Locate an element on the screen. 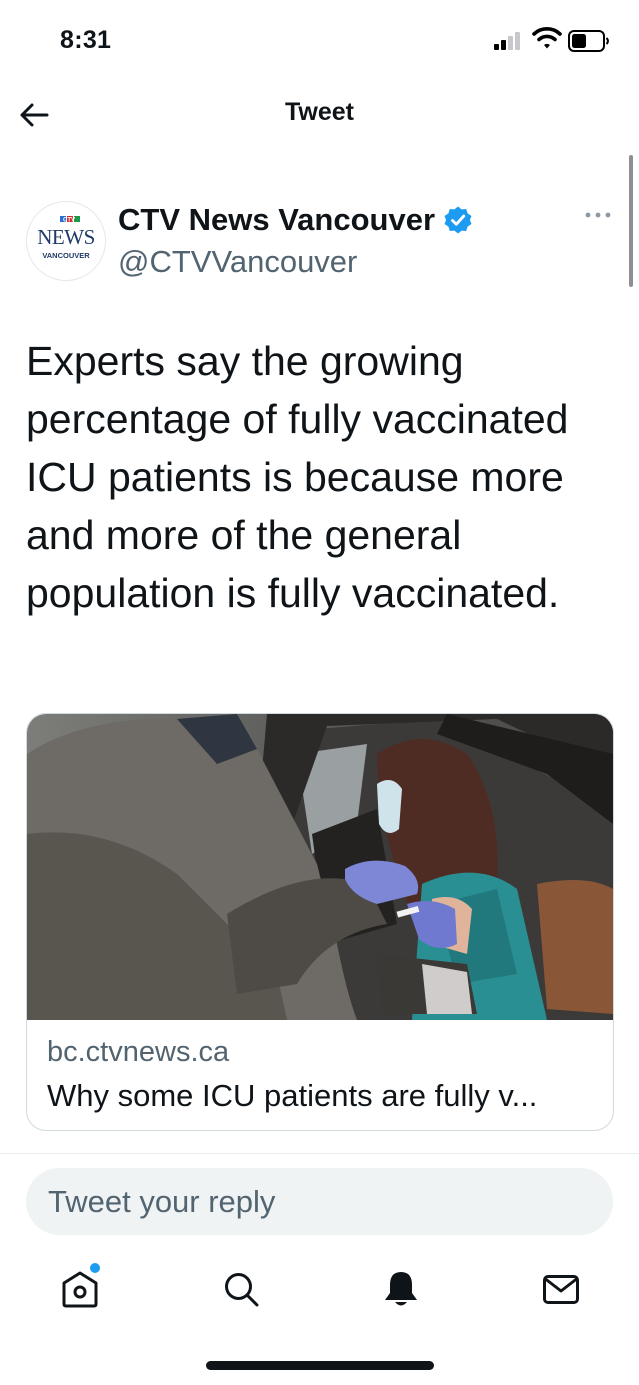 The width and height of the screenshot is (639, 1385). tab-notifications is located at coordinates (401, 1289).